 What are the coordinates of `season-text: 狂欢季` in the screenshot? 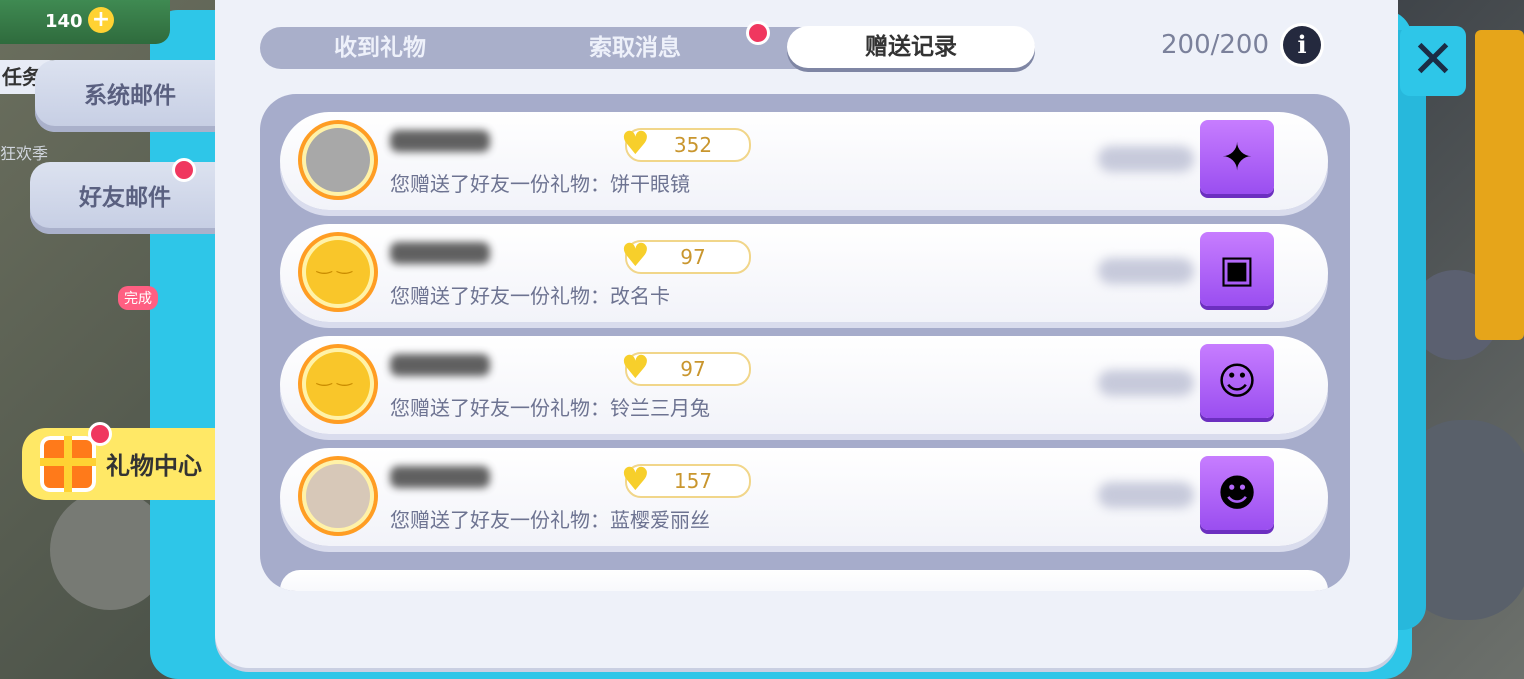 It's located at (24, 153).